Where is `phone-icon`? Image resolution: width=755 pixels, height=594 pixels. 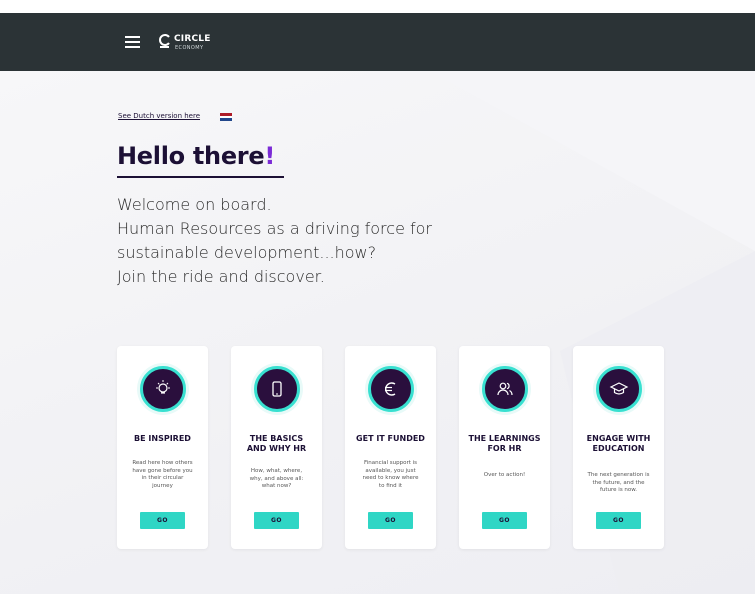
phone-icon is located at coordinates (277, 389).